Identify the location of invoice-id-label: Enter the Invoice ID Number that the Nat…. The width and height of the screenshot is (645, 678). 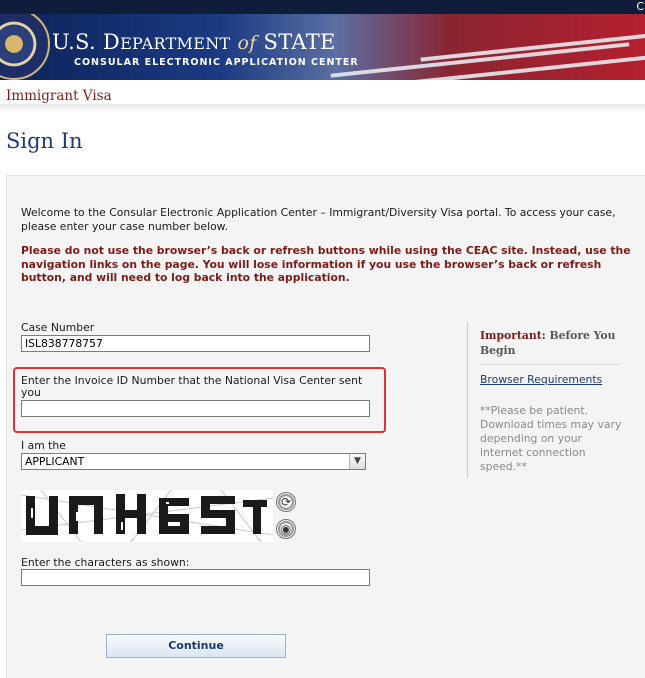
(192, 386).